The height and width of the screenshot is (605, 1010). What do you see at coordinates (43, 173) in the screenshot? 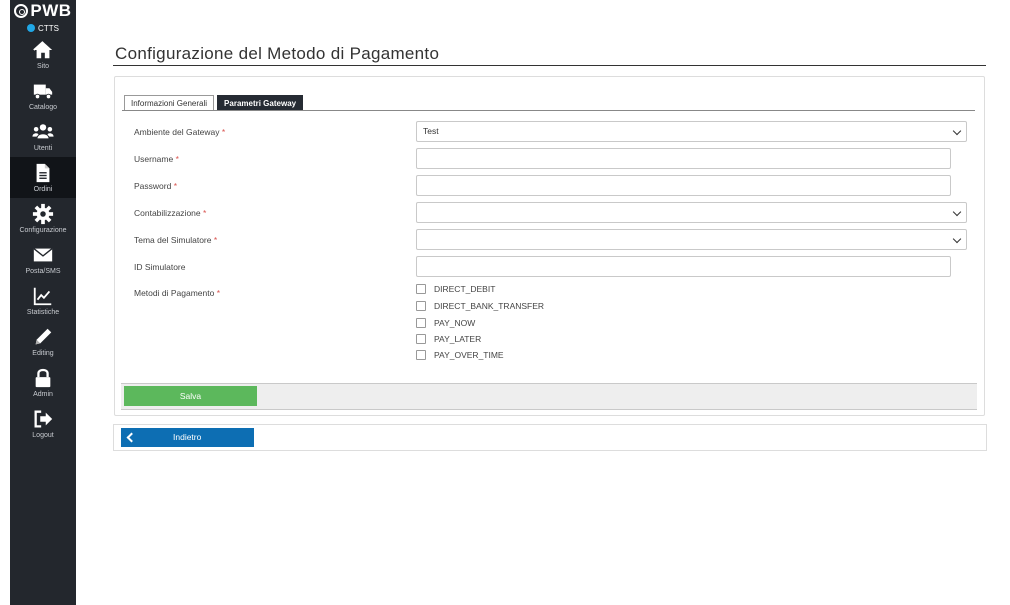
I see `document-icon` at bounding box center [43, 173].